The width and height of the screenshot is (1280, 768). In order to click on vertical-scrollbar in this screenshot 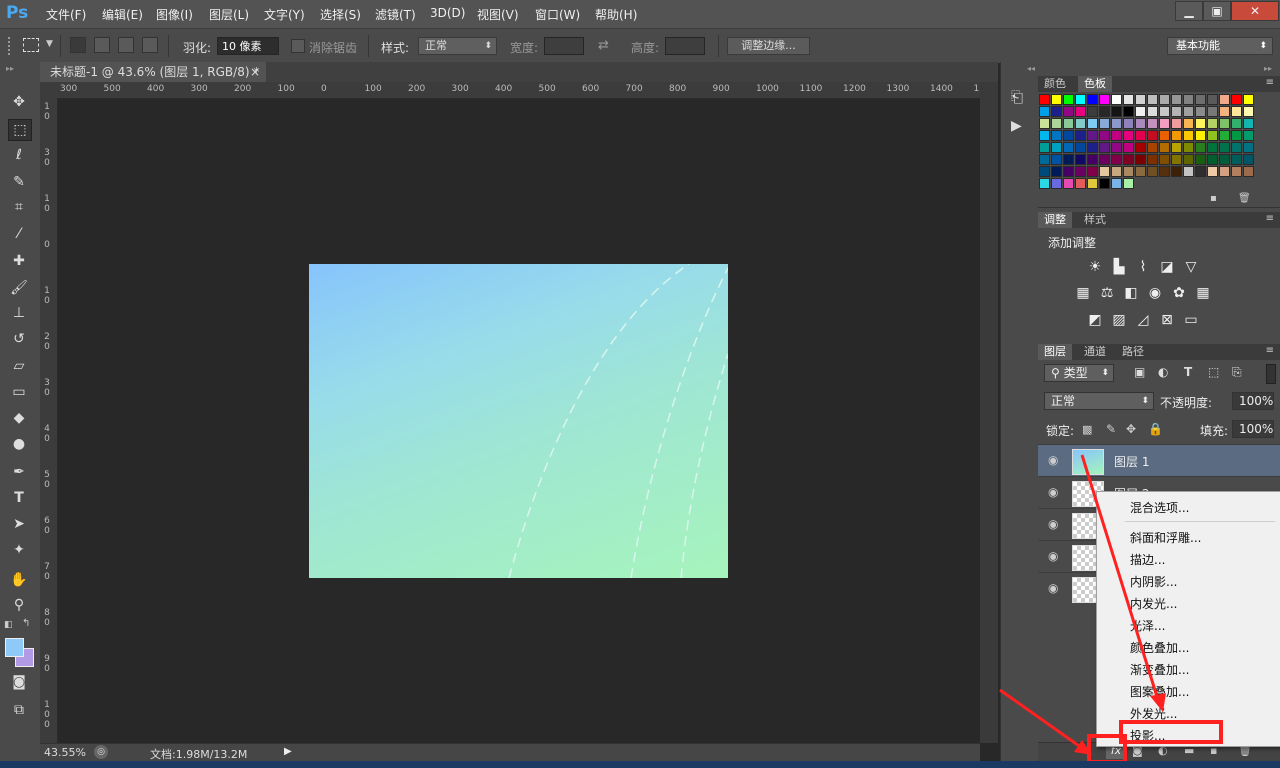, I will do `click(989, 412)`.